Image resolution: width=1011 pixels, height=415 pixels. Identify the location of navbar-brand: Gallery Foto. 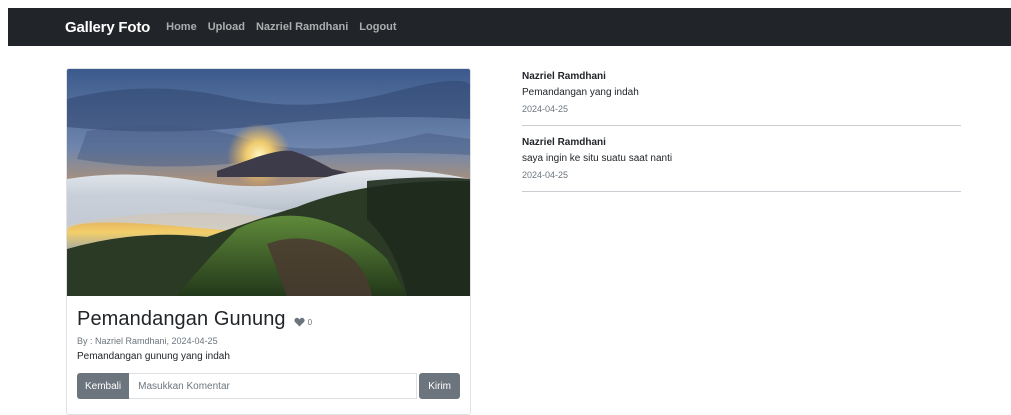
(107, 27).